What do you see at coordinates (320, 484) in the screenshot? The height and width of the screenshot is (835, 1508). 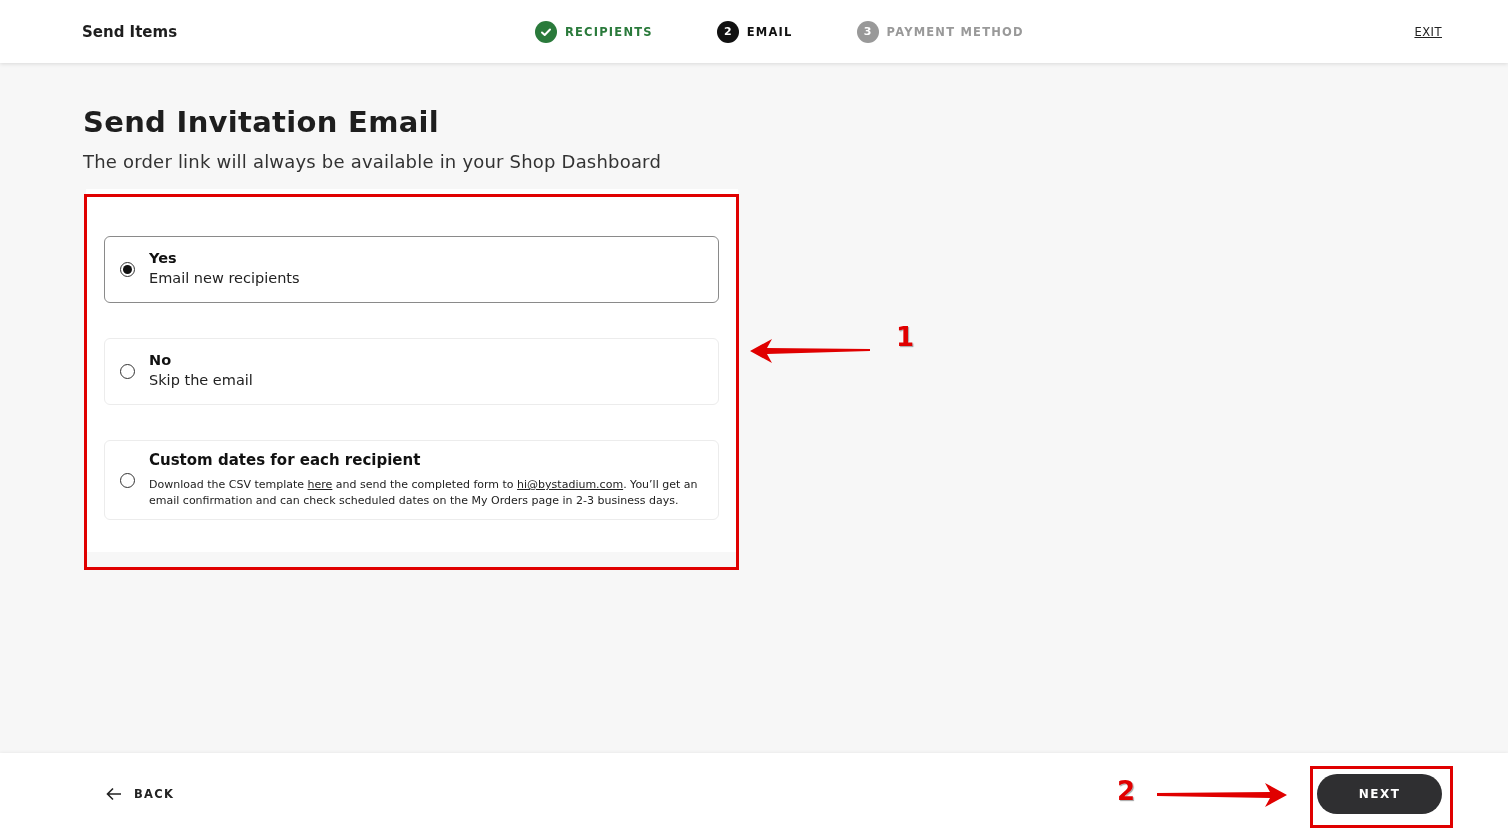 I see `link: here` at bounding box center [320, 484].